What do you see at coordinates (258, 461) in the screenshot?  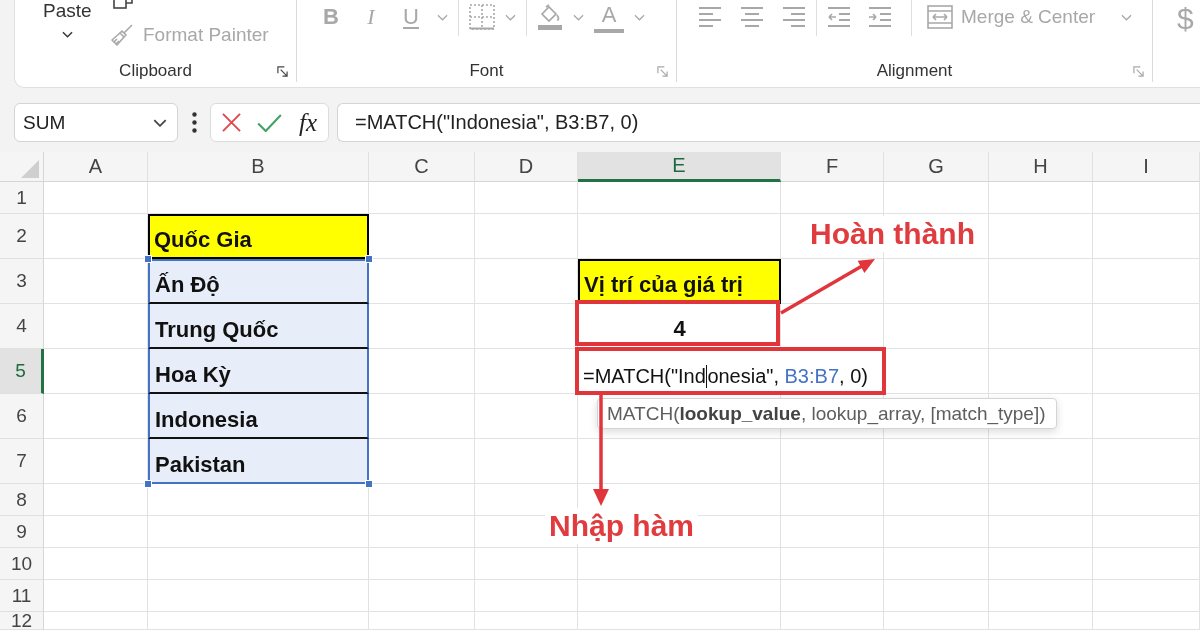 I see `table-cell: Pakistan` at bounding box center [258, 461].